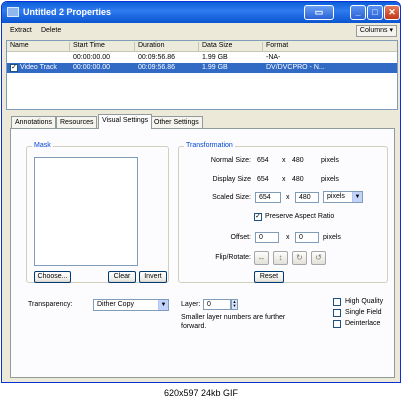 Image resolution: width=402 pixels, height=402 pixels. I want to click on rotate-counterclockwise-icon: ↺, so click(318, 258).